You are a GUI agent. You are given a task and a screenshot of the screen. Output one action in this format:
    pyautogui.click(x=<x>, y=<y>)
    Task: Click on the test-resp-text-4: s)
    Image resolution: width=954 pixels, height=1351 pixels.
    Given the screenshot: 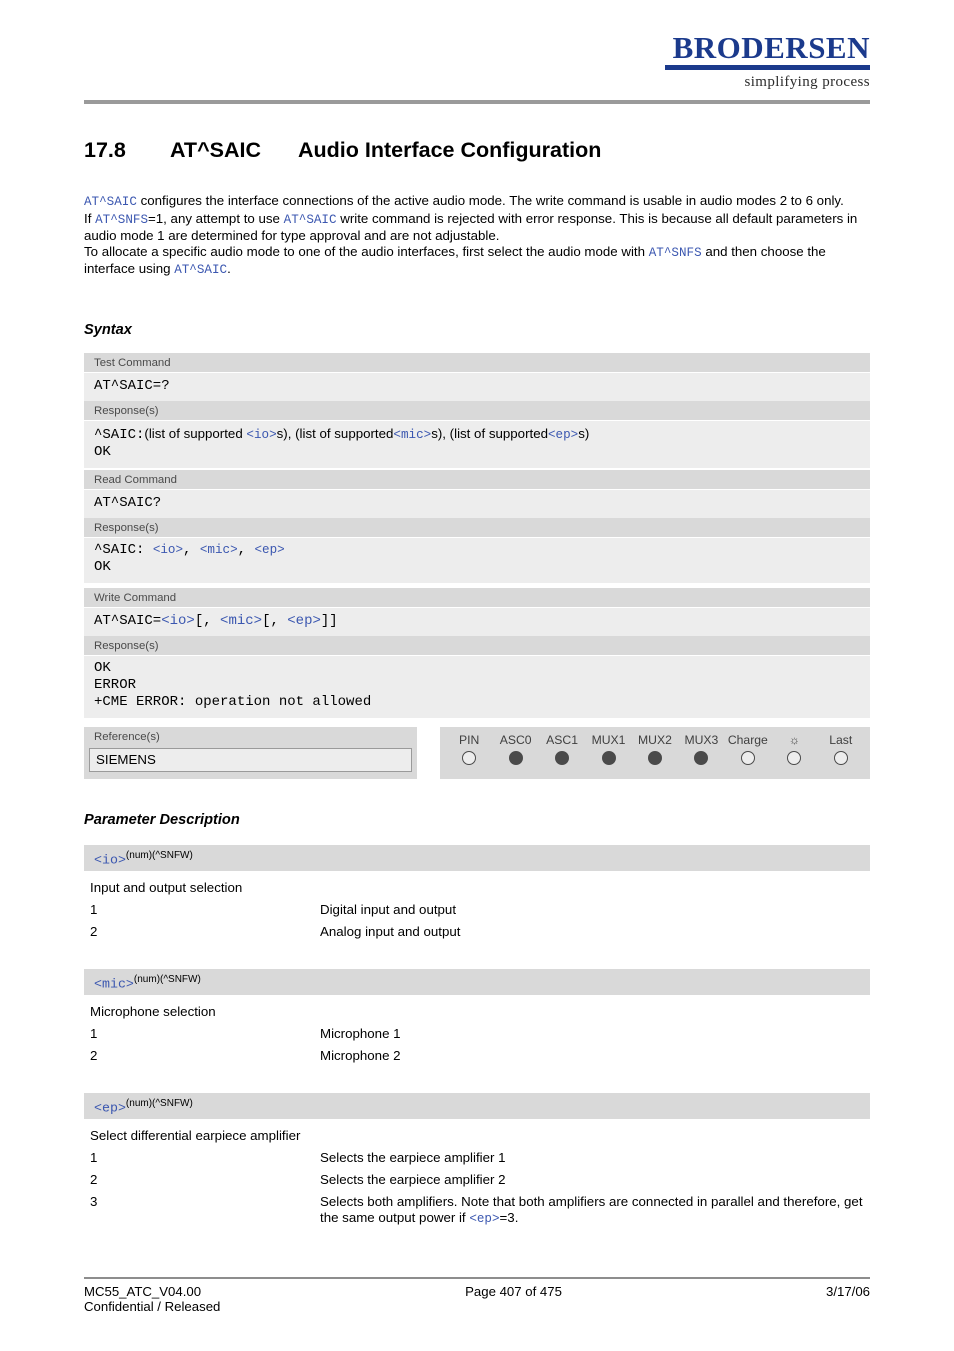 What is the action you would take?
    pyautogui.click(x=584, y=433)
    